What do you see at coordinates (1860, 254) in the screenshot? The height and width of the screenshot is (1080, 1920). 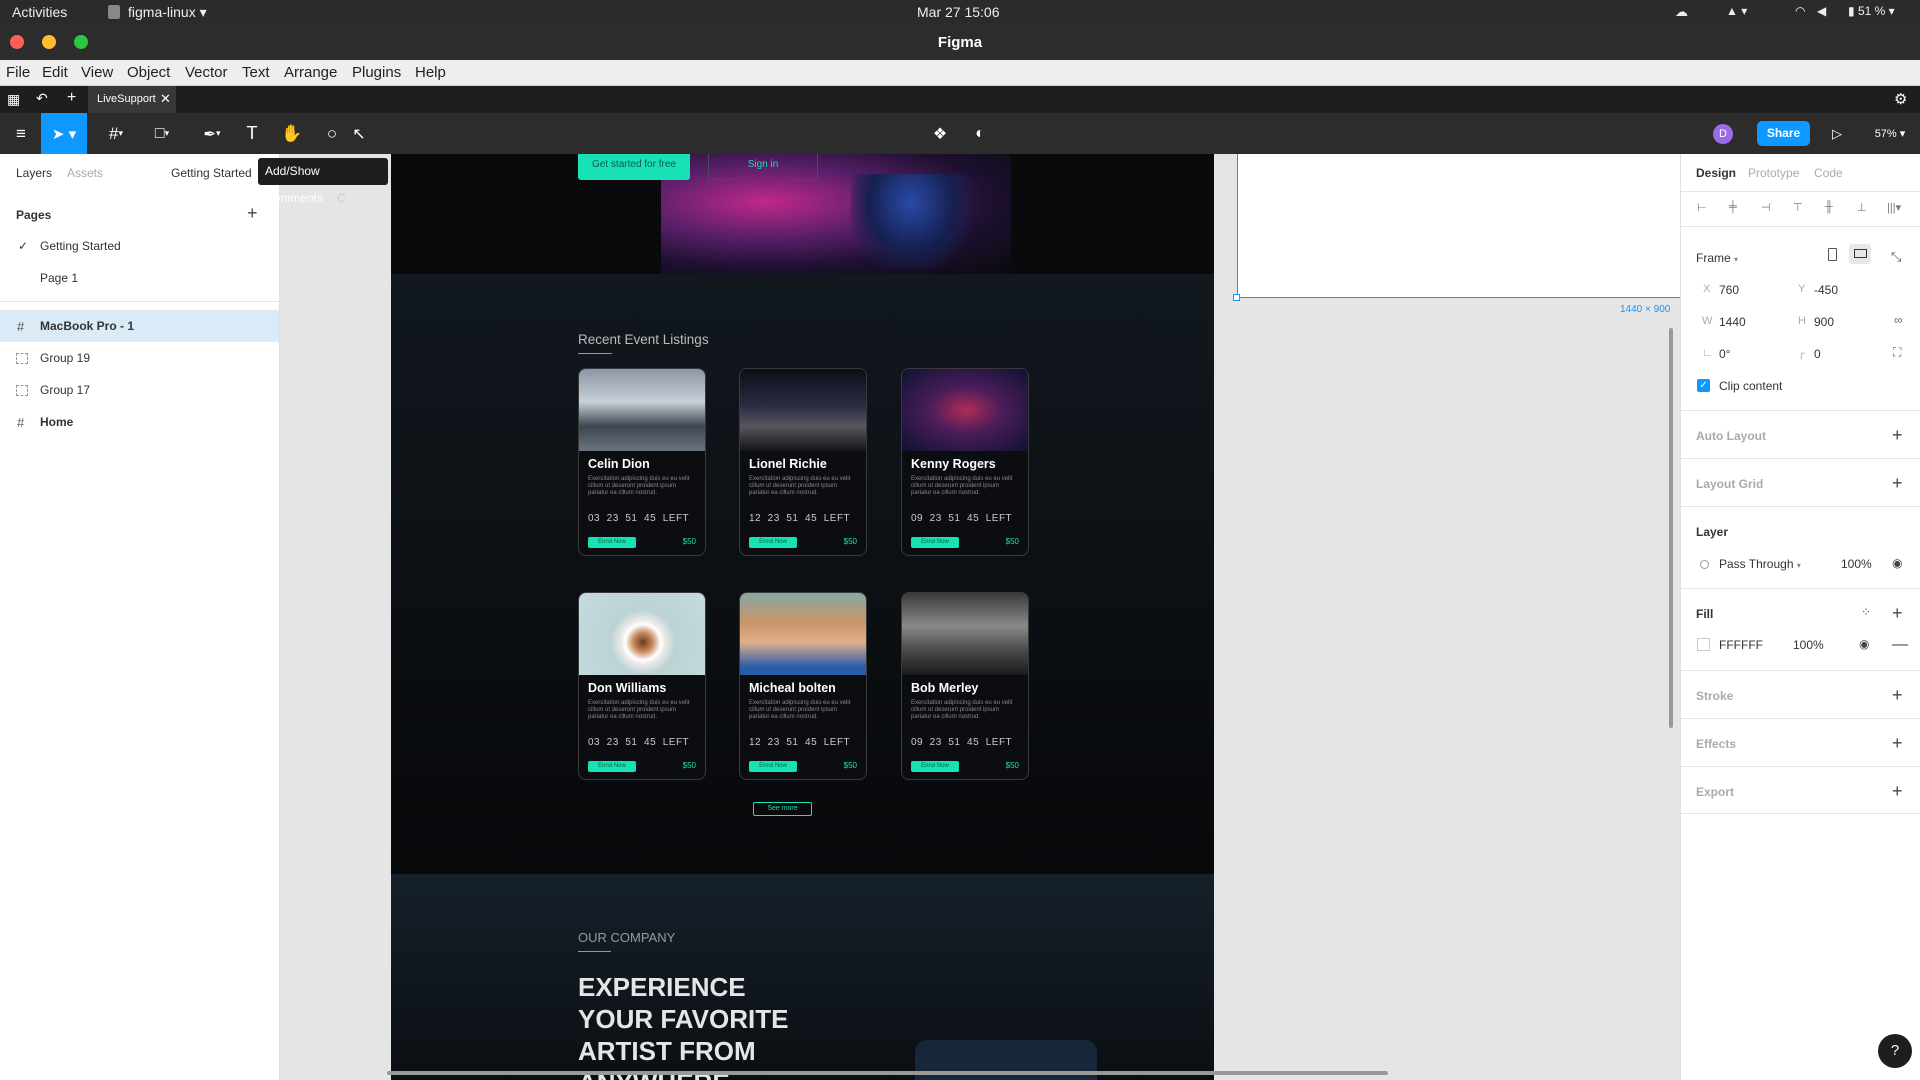 I see `landscape-button` at bounding box center [1860, 254].